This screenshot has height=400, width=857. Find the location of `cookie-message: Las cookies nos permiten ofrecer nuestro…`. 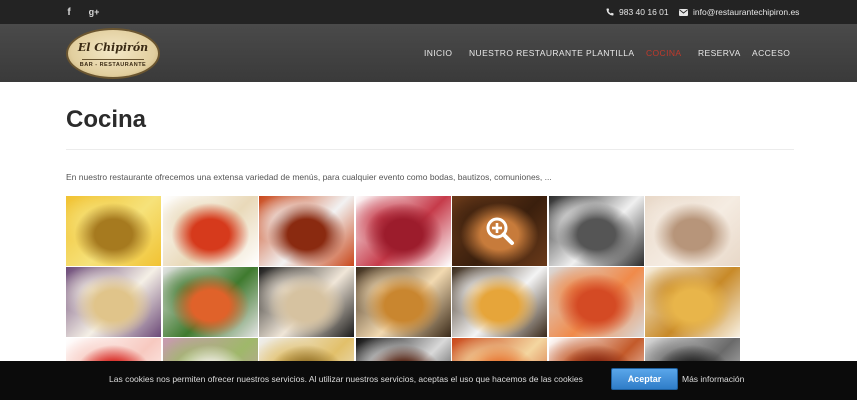

cookie-message: Las cookies nos permiten ofrecer nuestro… is located at coordinates (346, 379).